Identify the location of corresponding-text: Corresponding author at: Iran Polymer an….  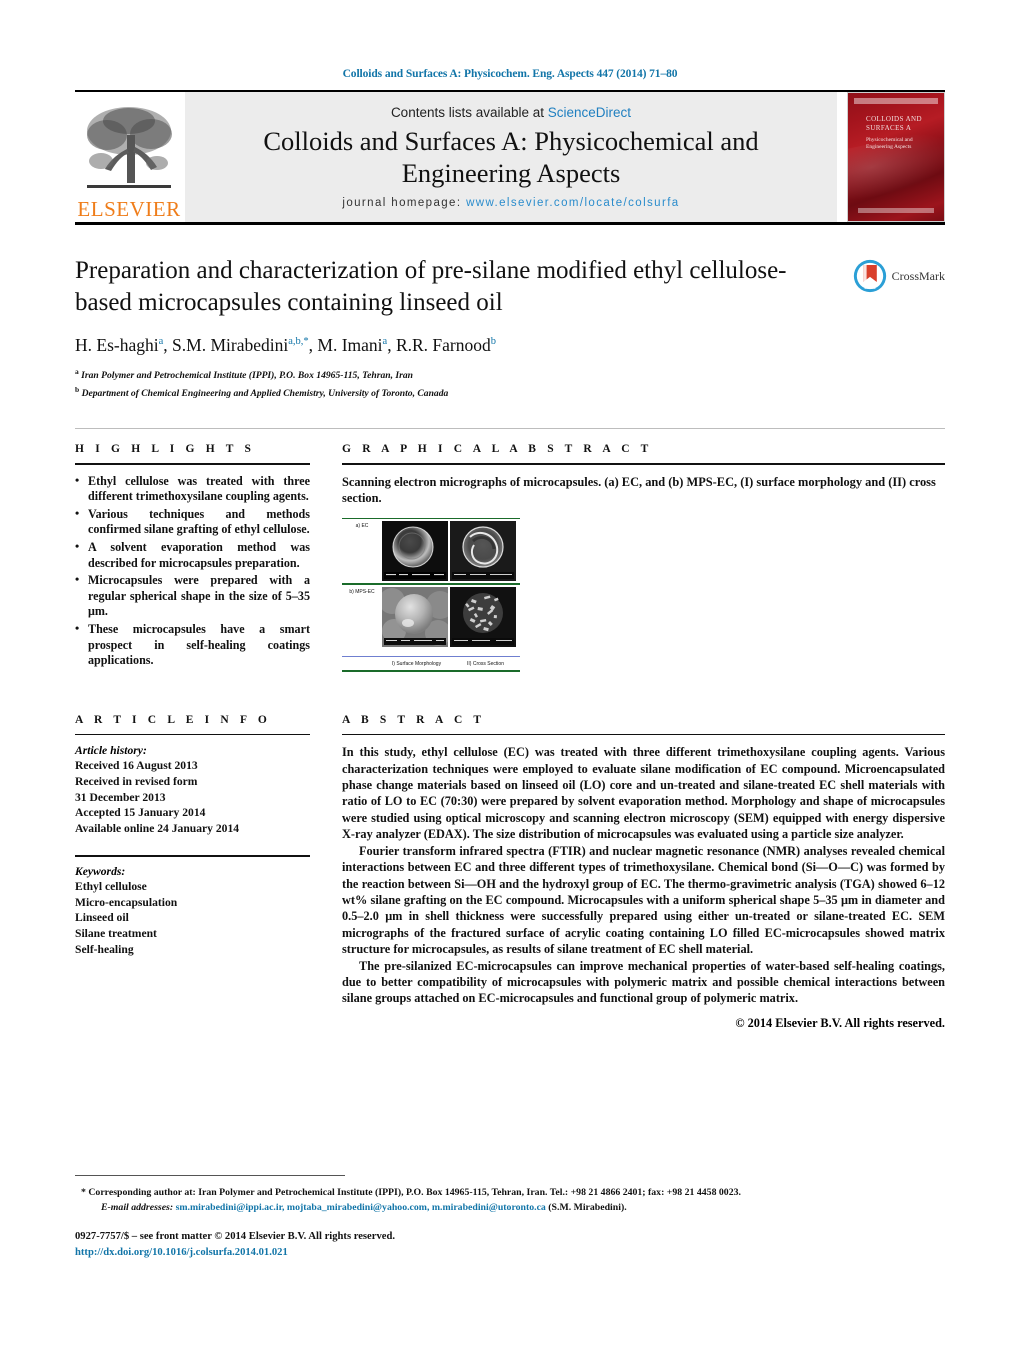
(414, 1192).